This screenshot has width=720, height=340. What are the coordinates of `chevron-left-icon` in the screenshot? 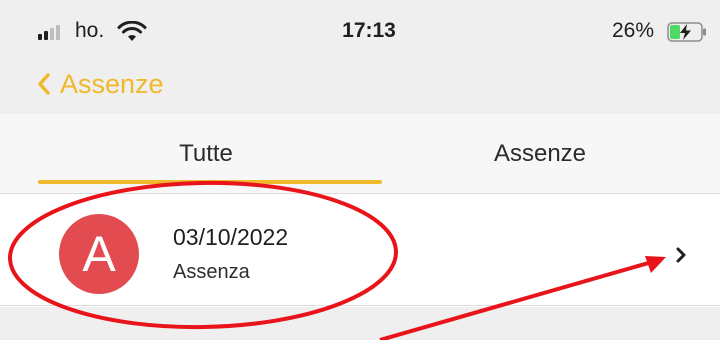 It's located at (44, 84).